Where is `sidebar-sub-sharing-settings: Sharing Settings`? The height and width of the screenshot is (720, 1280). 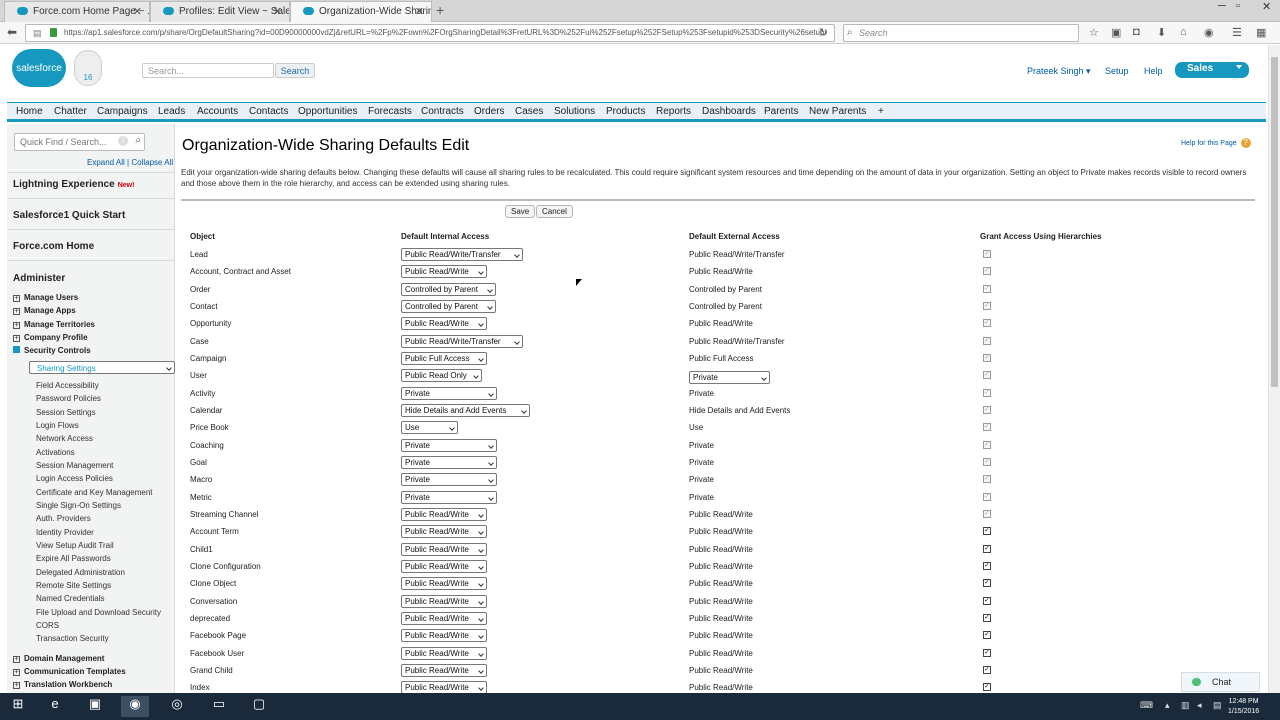
sidebar-sub-sharing-settings: Sharing Settings is located at coordinates (102, 367).